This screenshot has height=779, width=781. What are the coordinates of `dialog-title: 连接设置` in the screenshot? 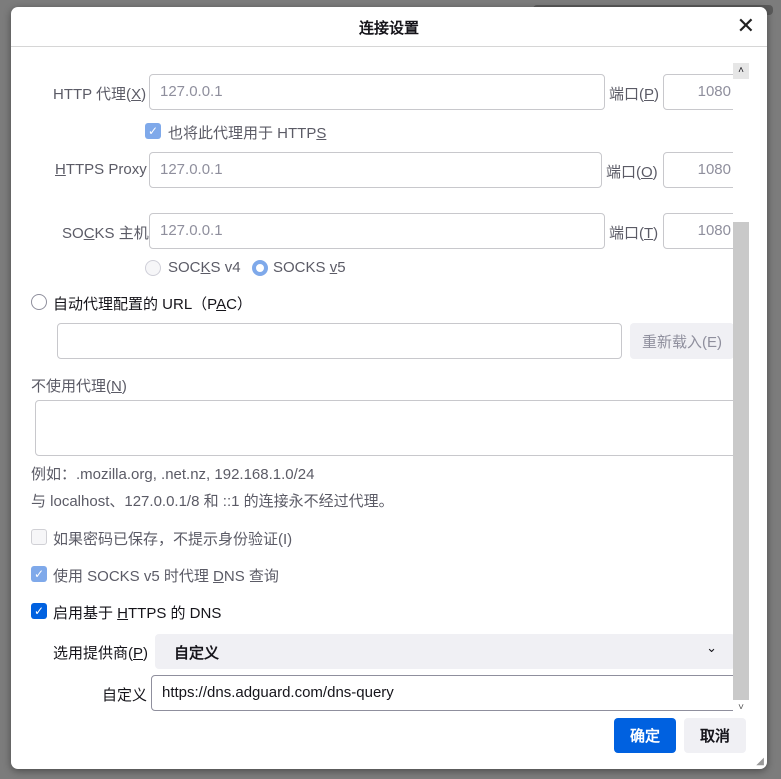 It's located at (388, 28).